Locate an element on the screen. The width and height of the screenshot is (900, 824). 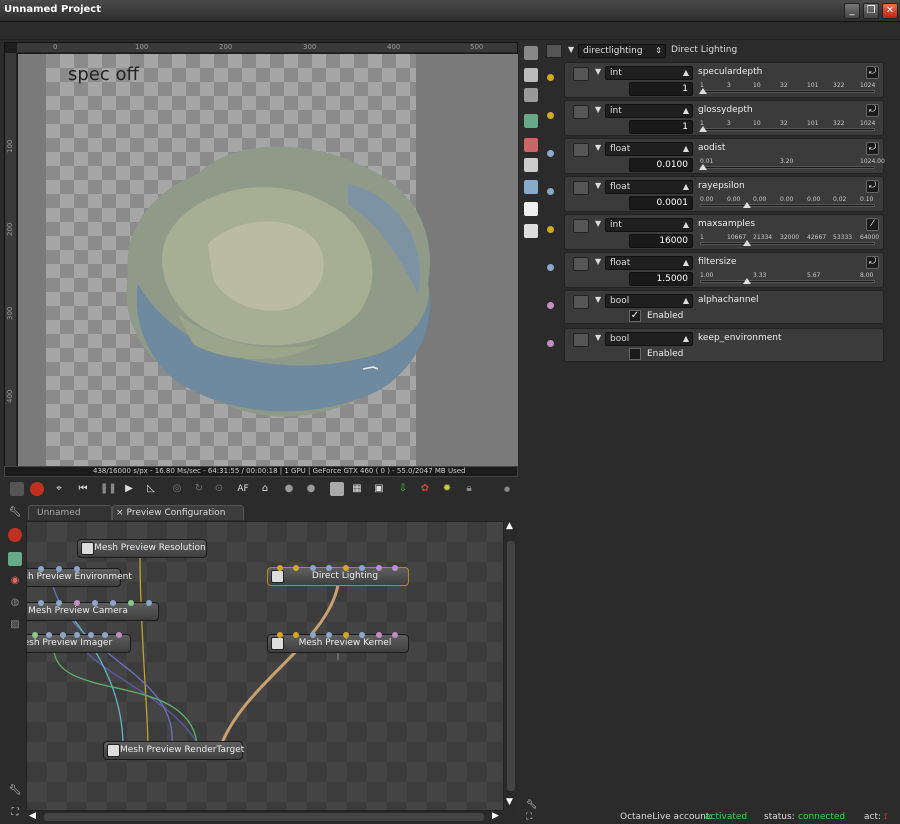
act-icon: ⟟ is located at coordinates (885, 817).